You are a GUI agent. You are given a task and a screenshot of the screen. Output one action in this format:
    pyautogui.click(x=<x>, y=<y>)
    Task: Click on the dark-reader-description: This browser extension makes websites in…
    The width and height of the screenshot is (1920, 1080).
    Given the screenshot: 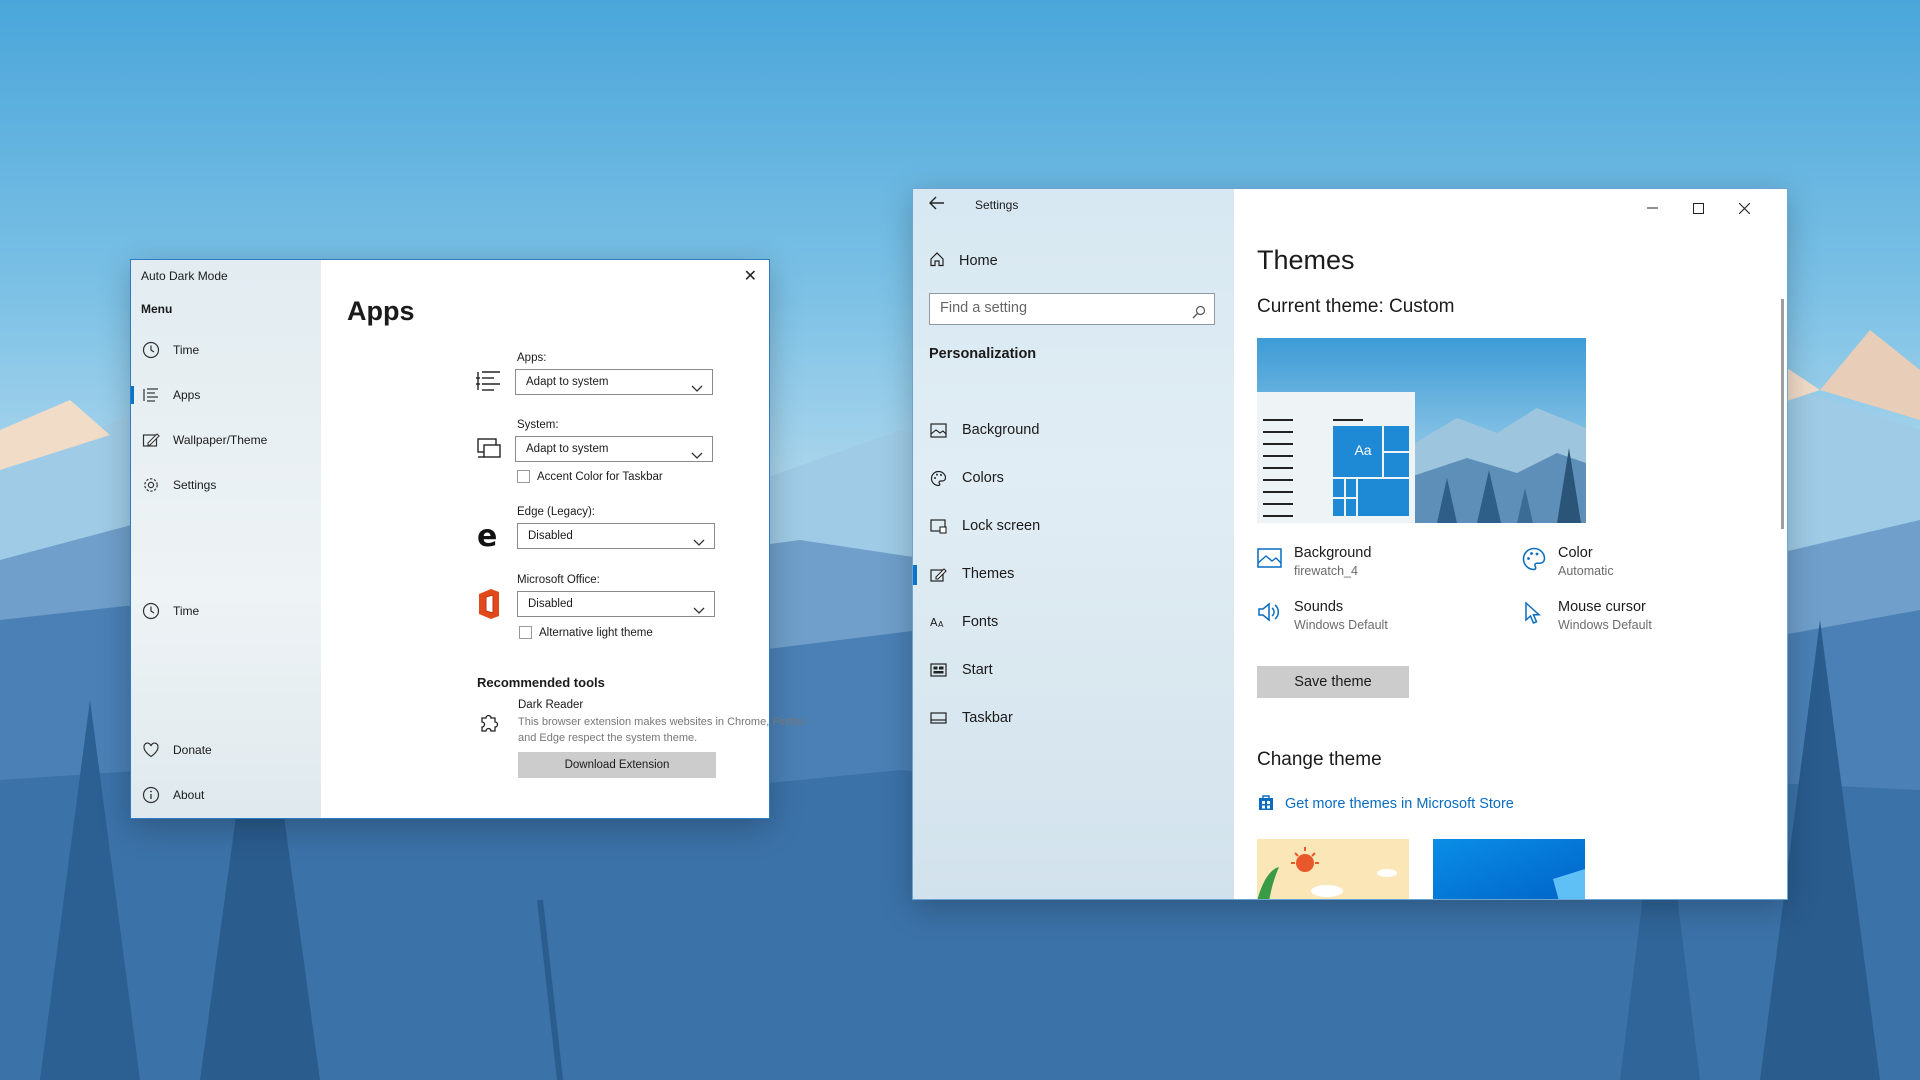 What is the action you would take?
    pyautogui.click(x=662, y=730)
    